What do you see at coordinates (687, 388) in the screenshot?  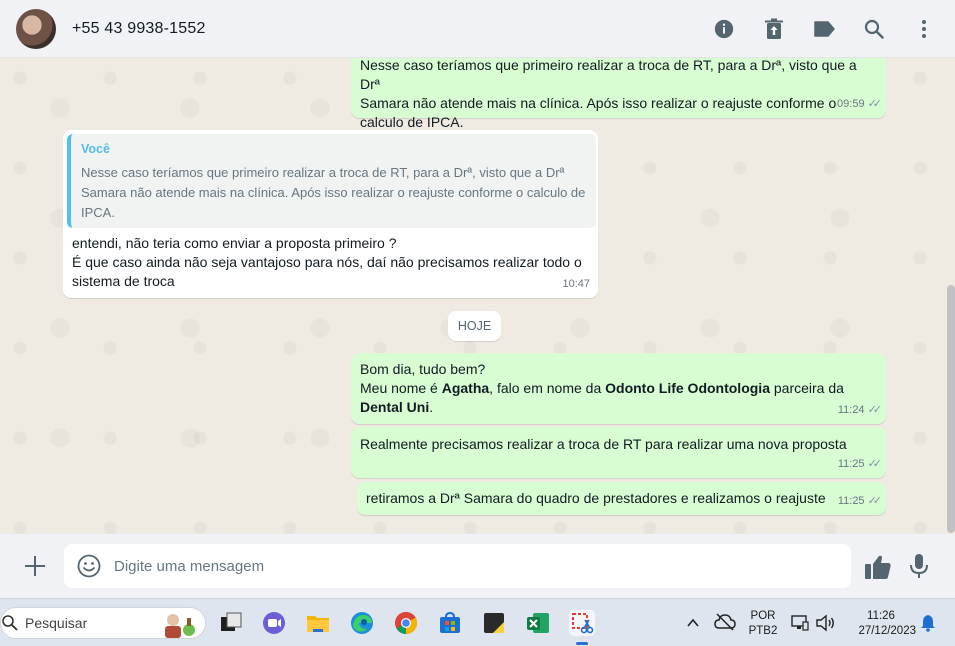 I see `bold-run: Odonto Life Odontologia` at bounding box center [687, 388].